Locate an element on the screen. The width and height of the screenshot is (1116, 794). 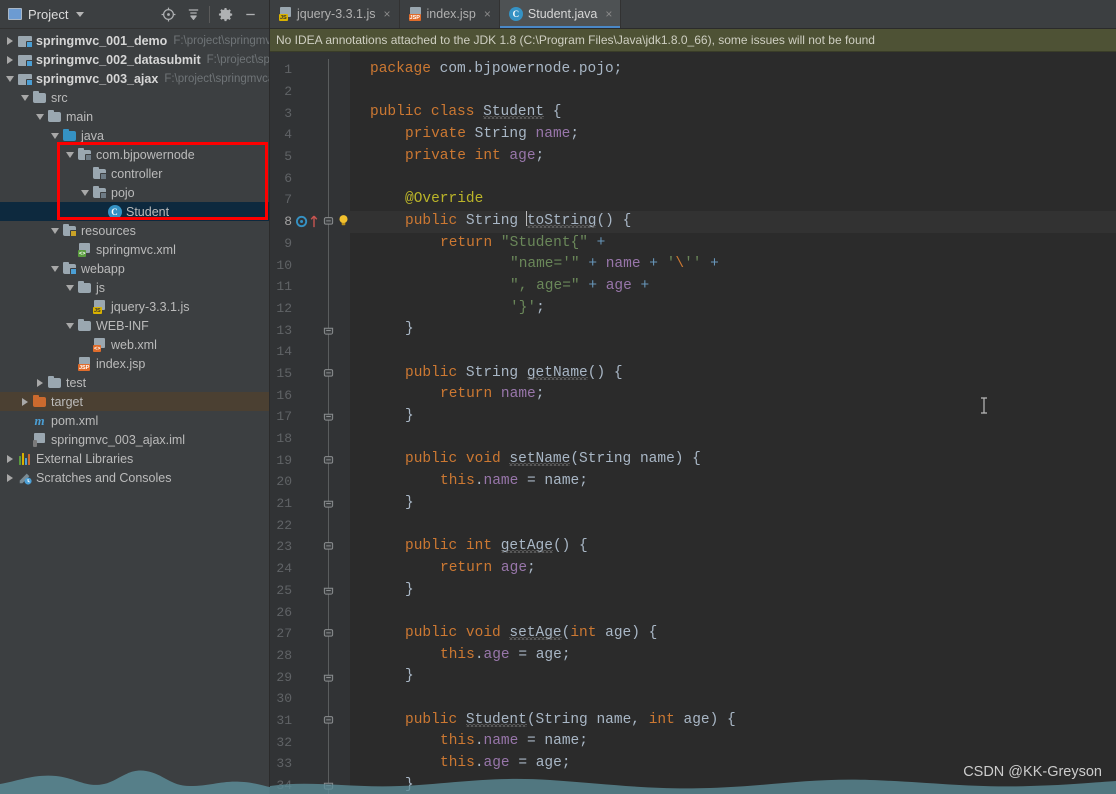
gutter-line-11: 11 is located at coordinates (310, 287).